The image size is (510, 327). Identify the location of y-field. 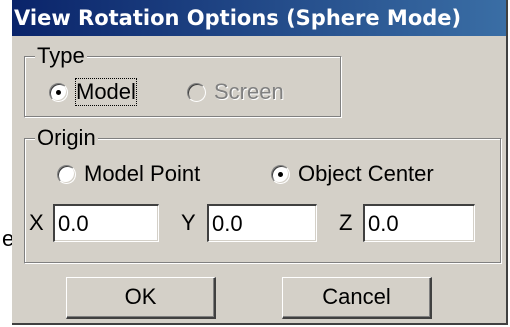
(262, 223).